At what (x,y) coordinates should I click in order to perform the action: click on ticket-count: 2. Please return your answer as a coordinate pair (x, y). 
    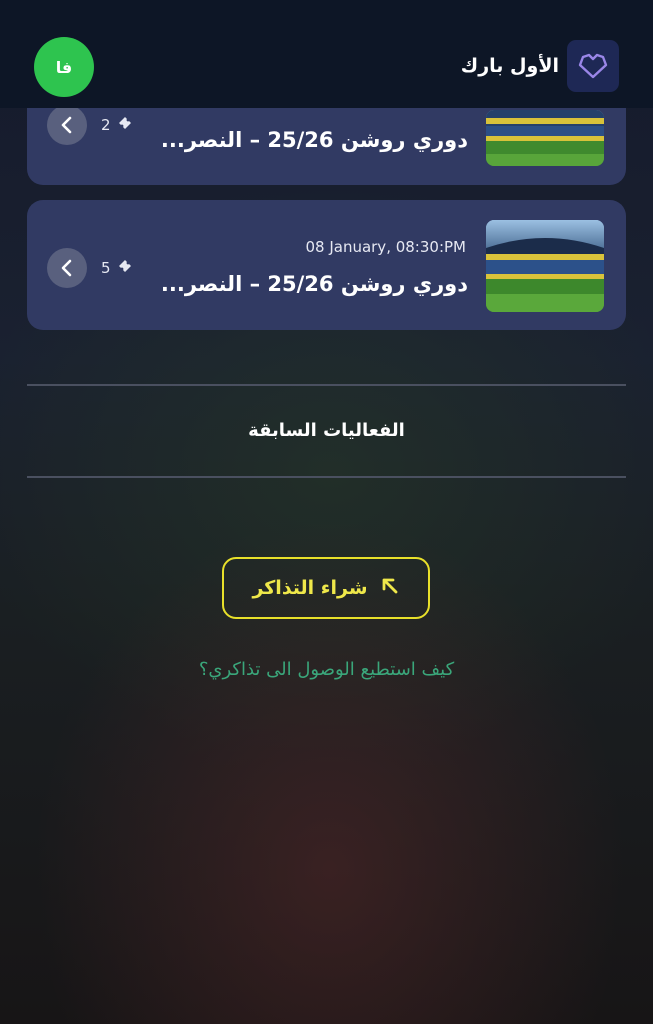
    Looking at the image, I should click on (117, 125).